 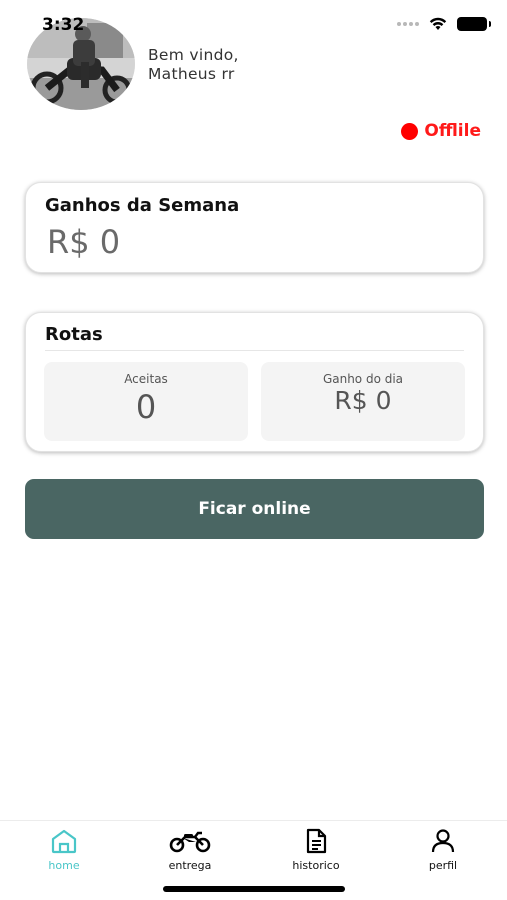 I want to click on accepted-value: 0, so click(x=146, y=407).